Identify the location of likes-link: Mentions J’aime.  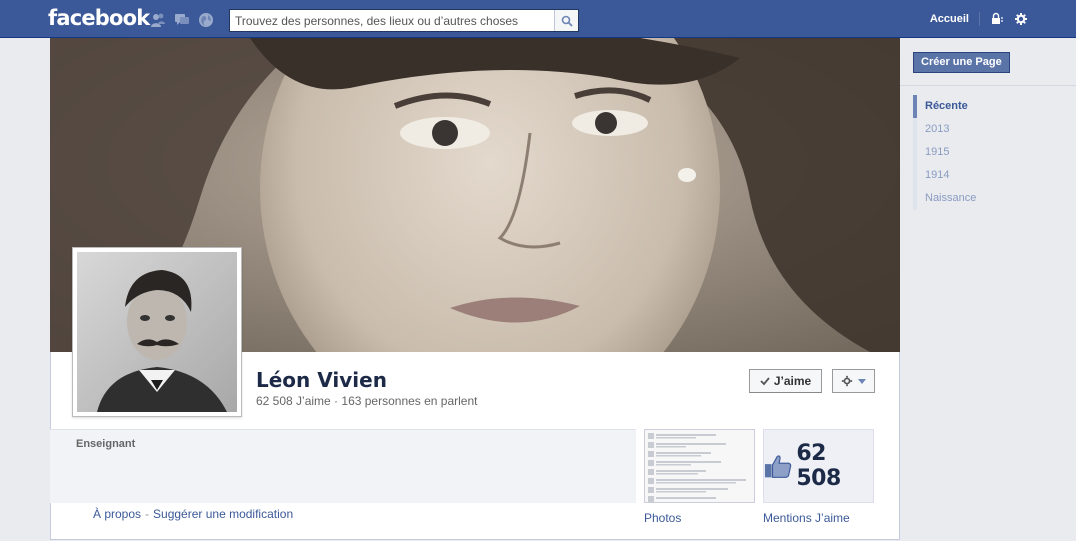
(806, 518).